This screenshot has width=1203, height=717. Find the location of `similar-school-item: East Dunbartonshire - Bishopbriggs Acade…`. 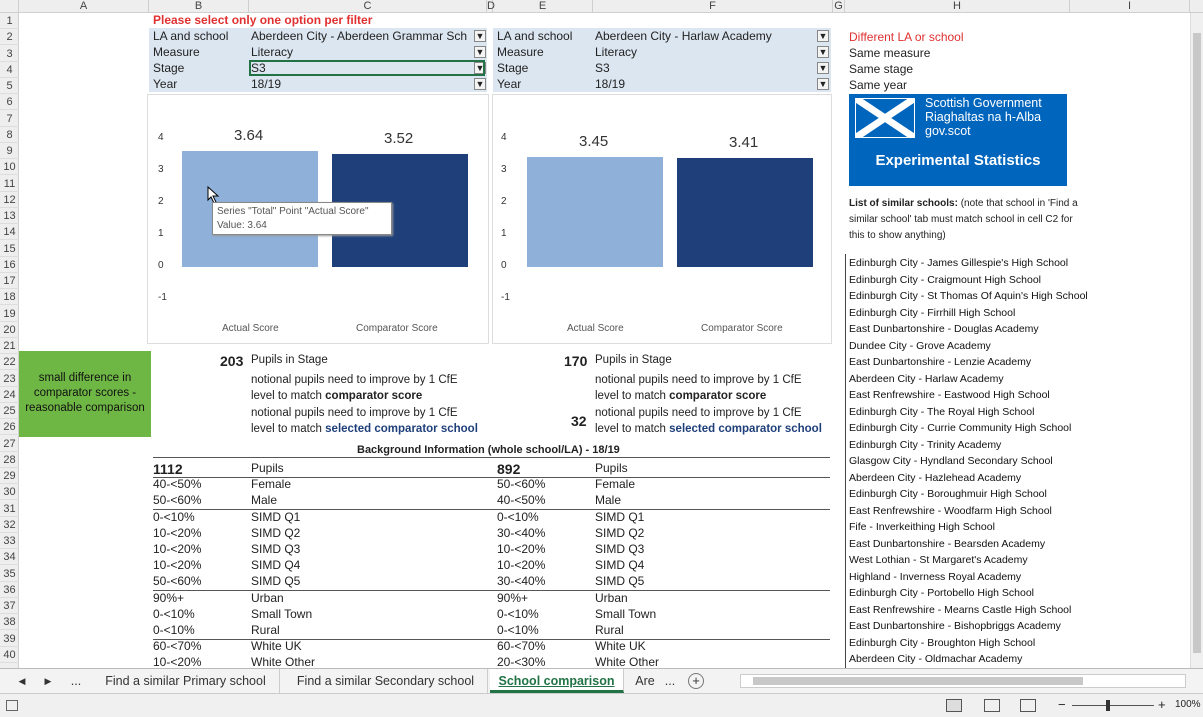

similar-school-item: East Dunbartonshire - Bishopbriggs Acade… is located at coordinates (955, 626).